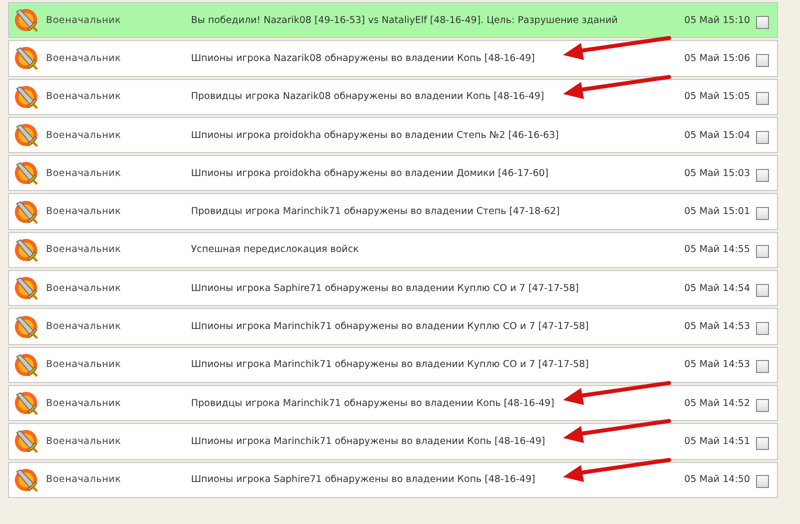  I want to click on message-text: Вы победили! Nazarik08 [49-16-53] vs NataliyElf [48-16-49]. Цель: Разрушение зданий, so click(437, 20).